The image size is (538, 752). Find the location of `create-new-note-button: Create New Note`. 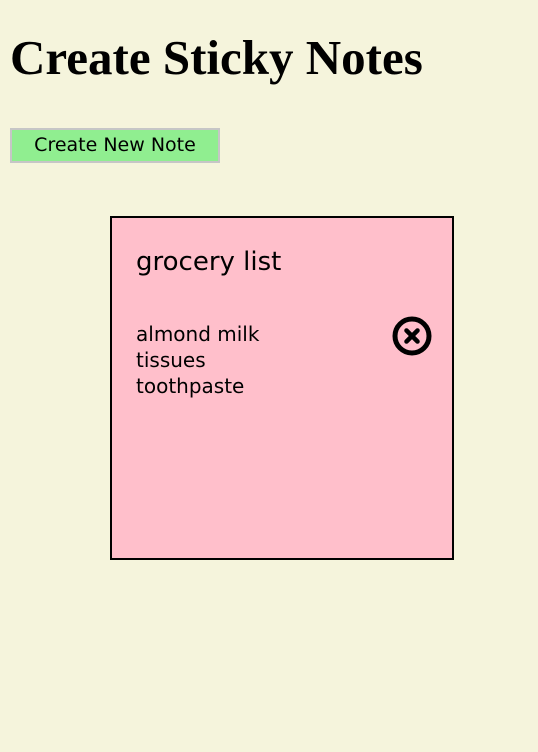

create-new-note-button: Create New Note is located at coordinates (115, 145).